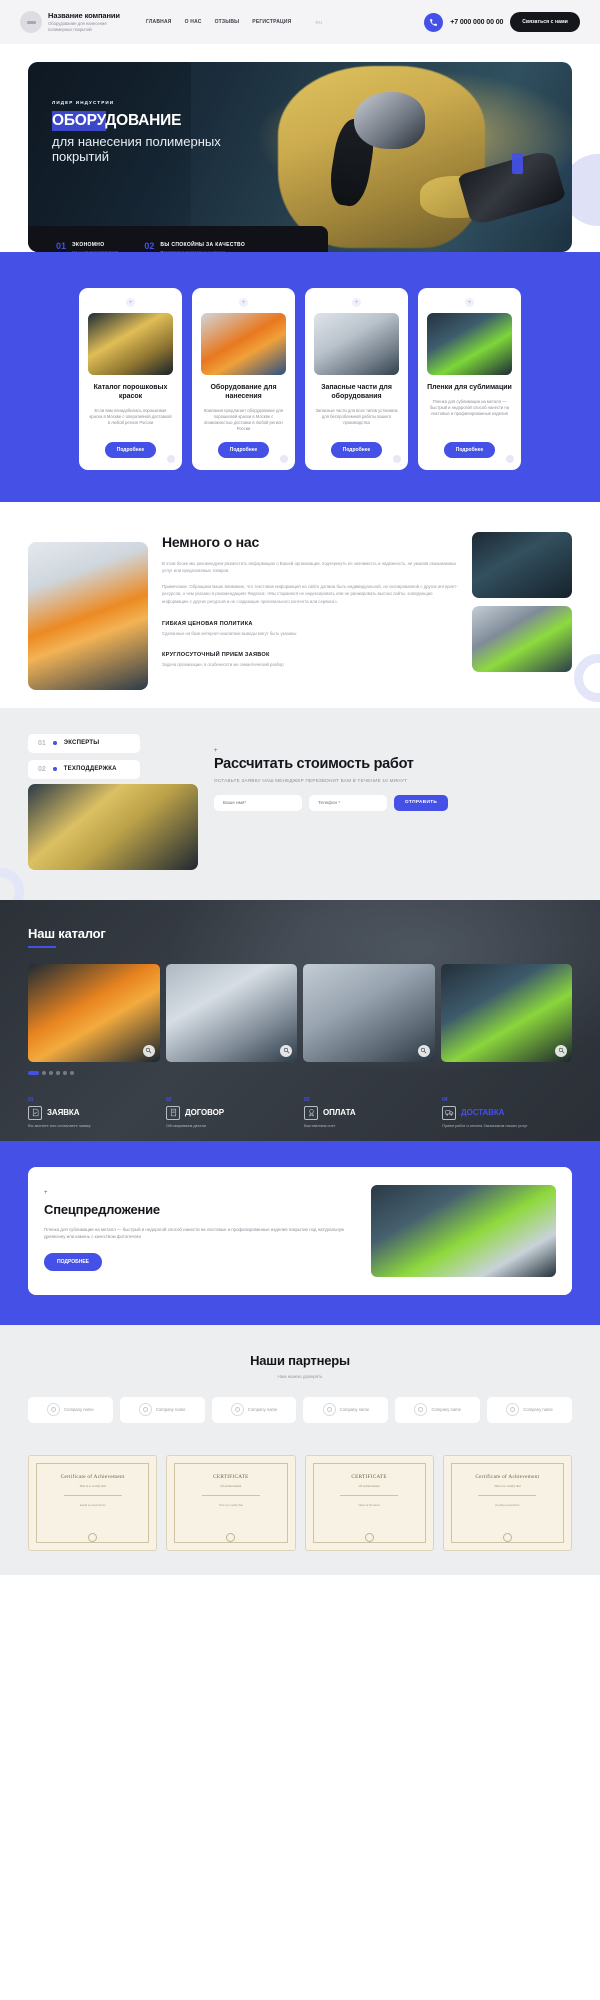 The height and width of the screenshot is (2000, 600). I want to click on language-switcher: RU, so click(318, 22).